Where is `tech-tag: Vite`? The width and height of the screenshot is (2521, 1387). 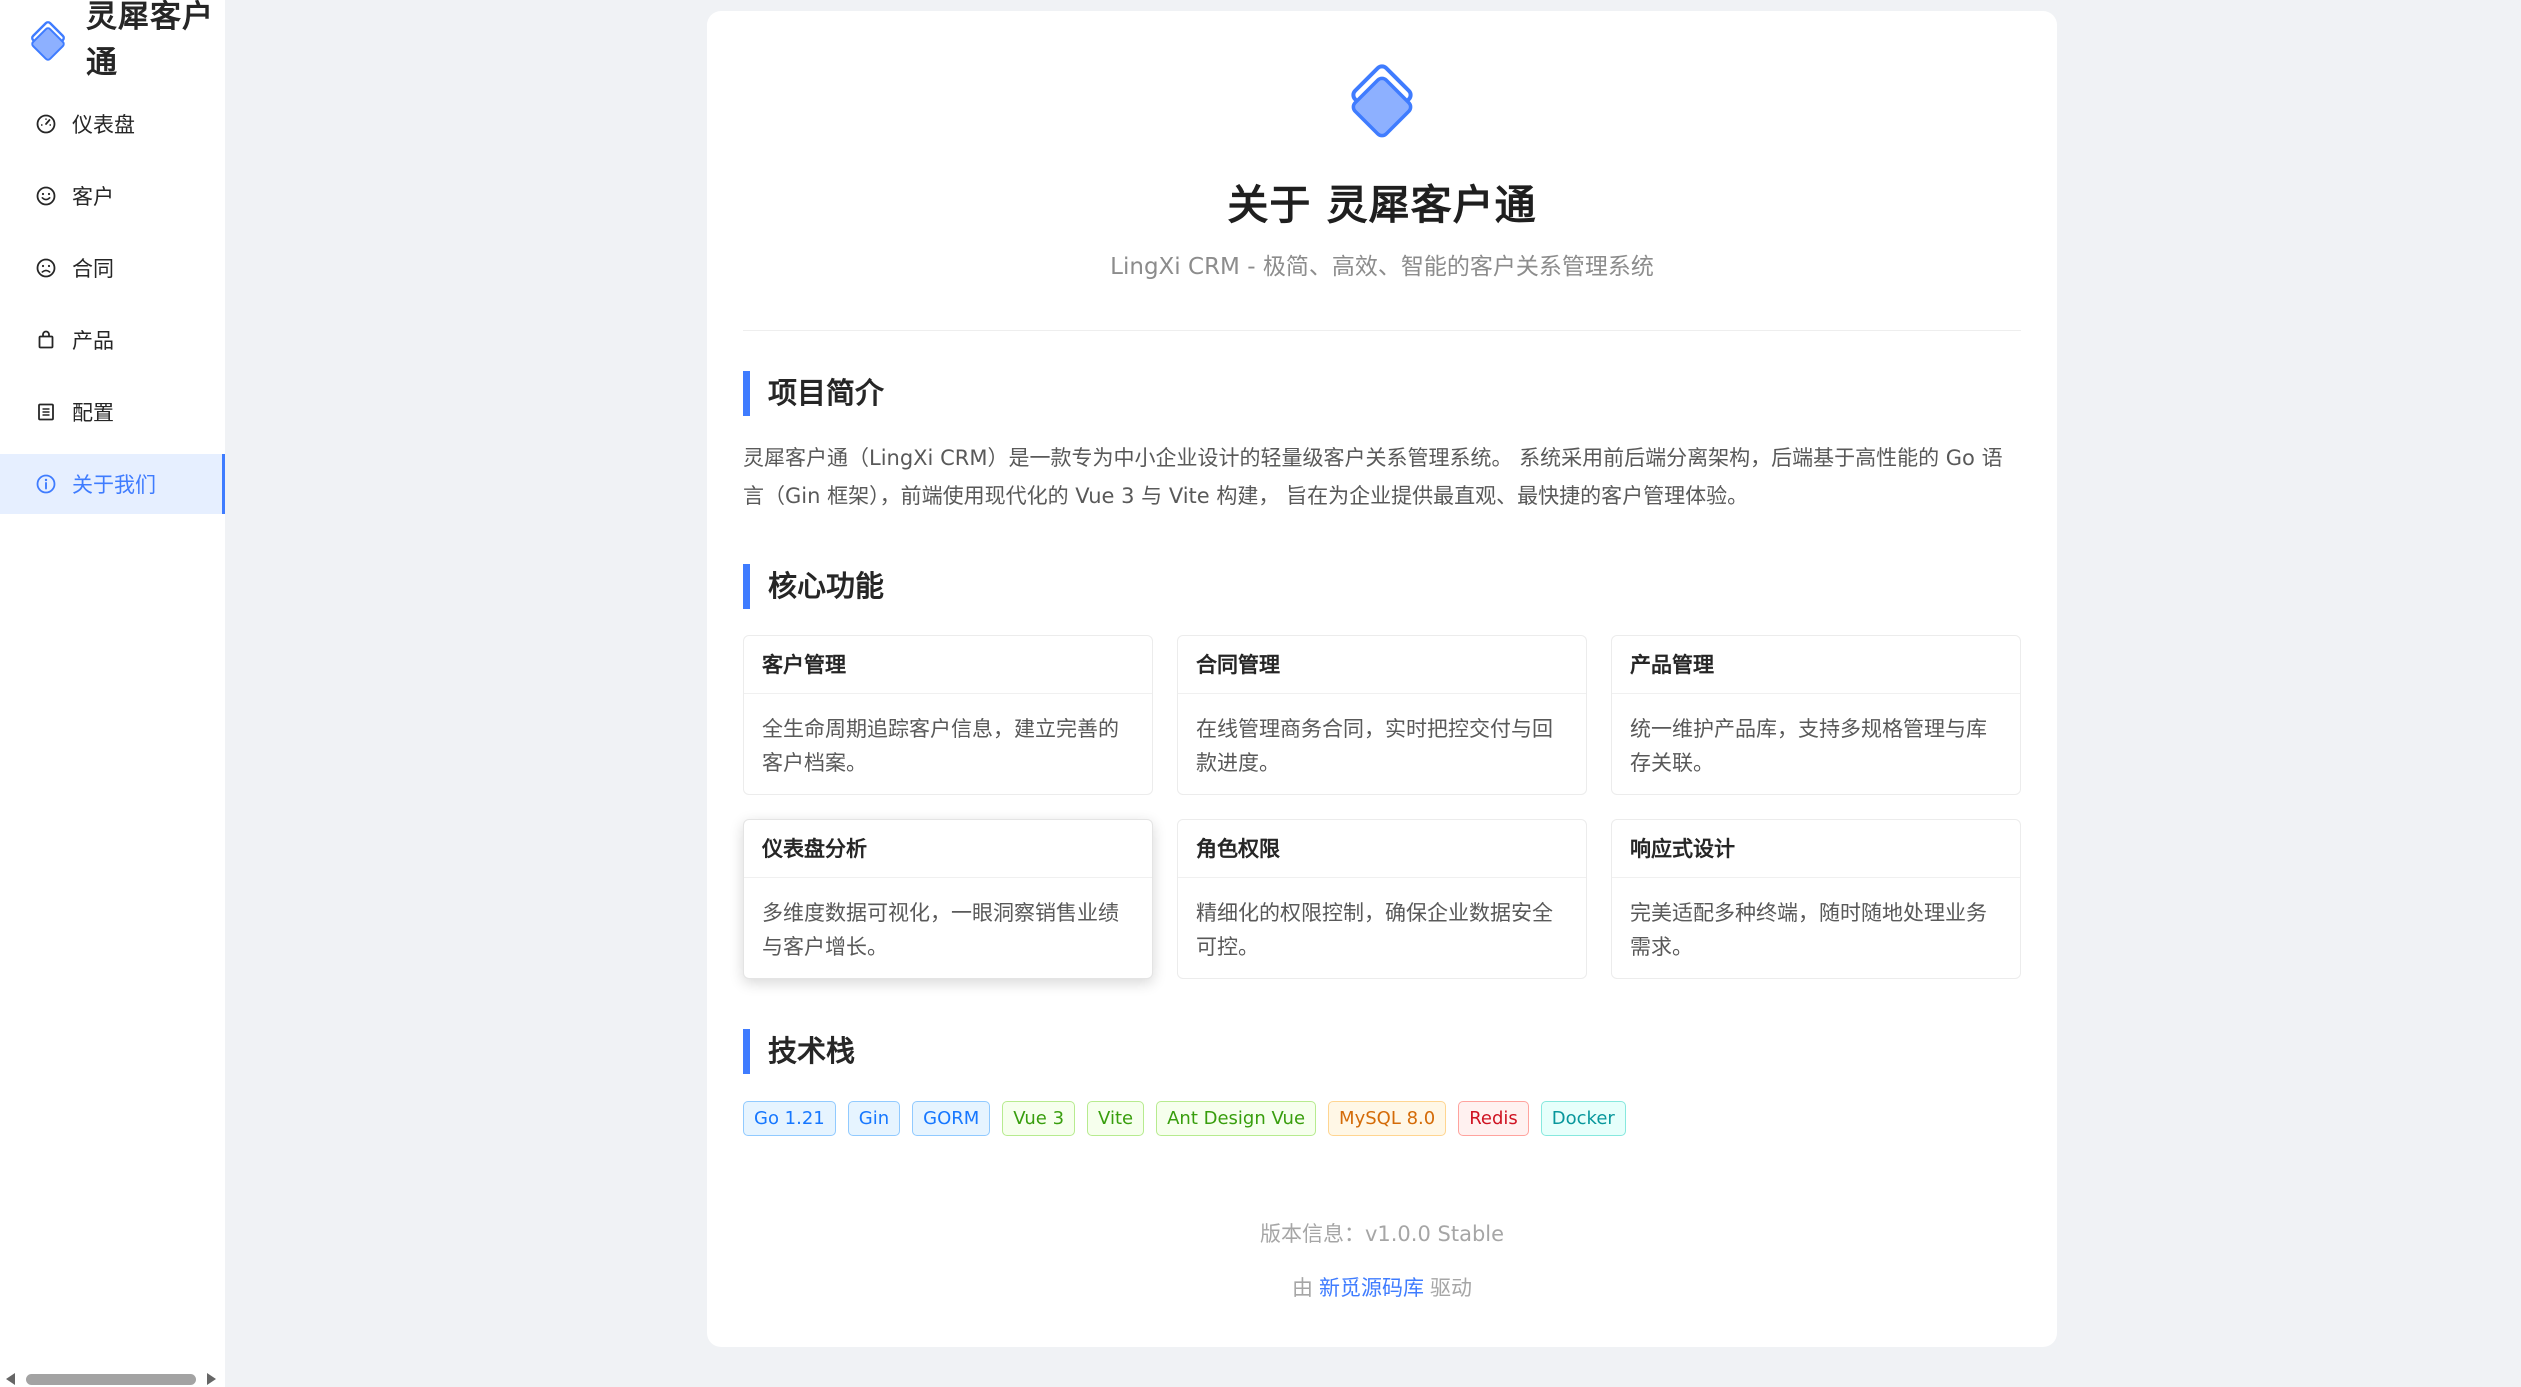 tech-tag: Vite is located at coordinates (1116, 1118).